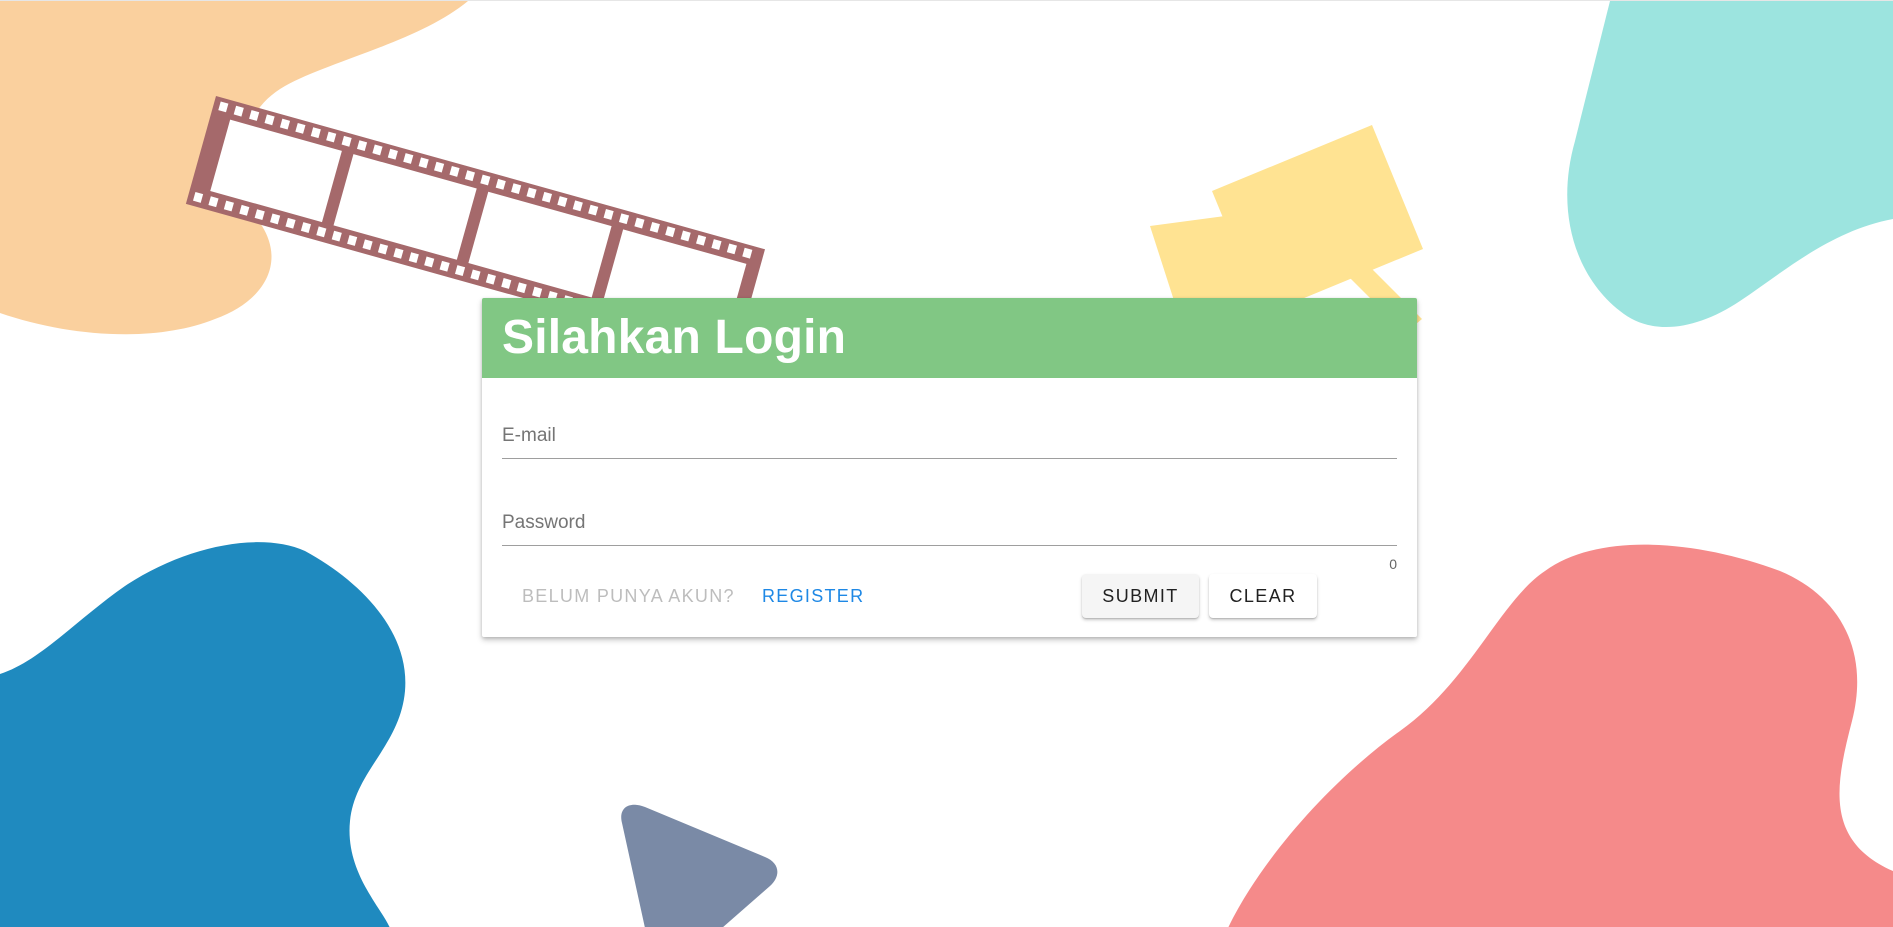 This screenshot has height=927, width=1893. I want to click on play-icon, so click(699, 865).